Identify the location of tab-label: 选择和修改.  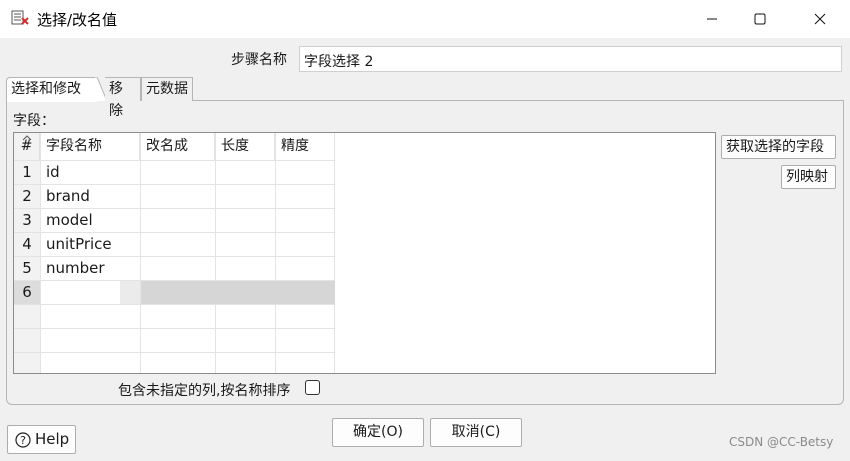
(46, 89).